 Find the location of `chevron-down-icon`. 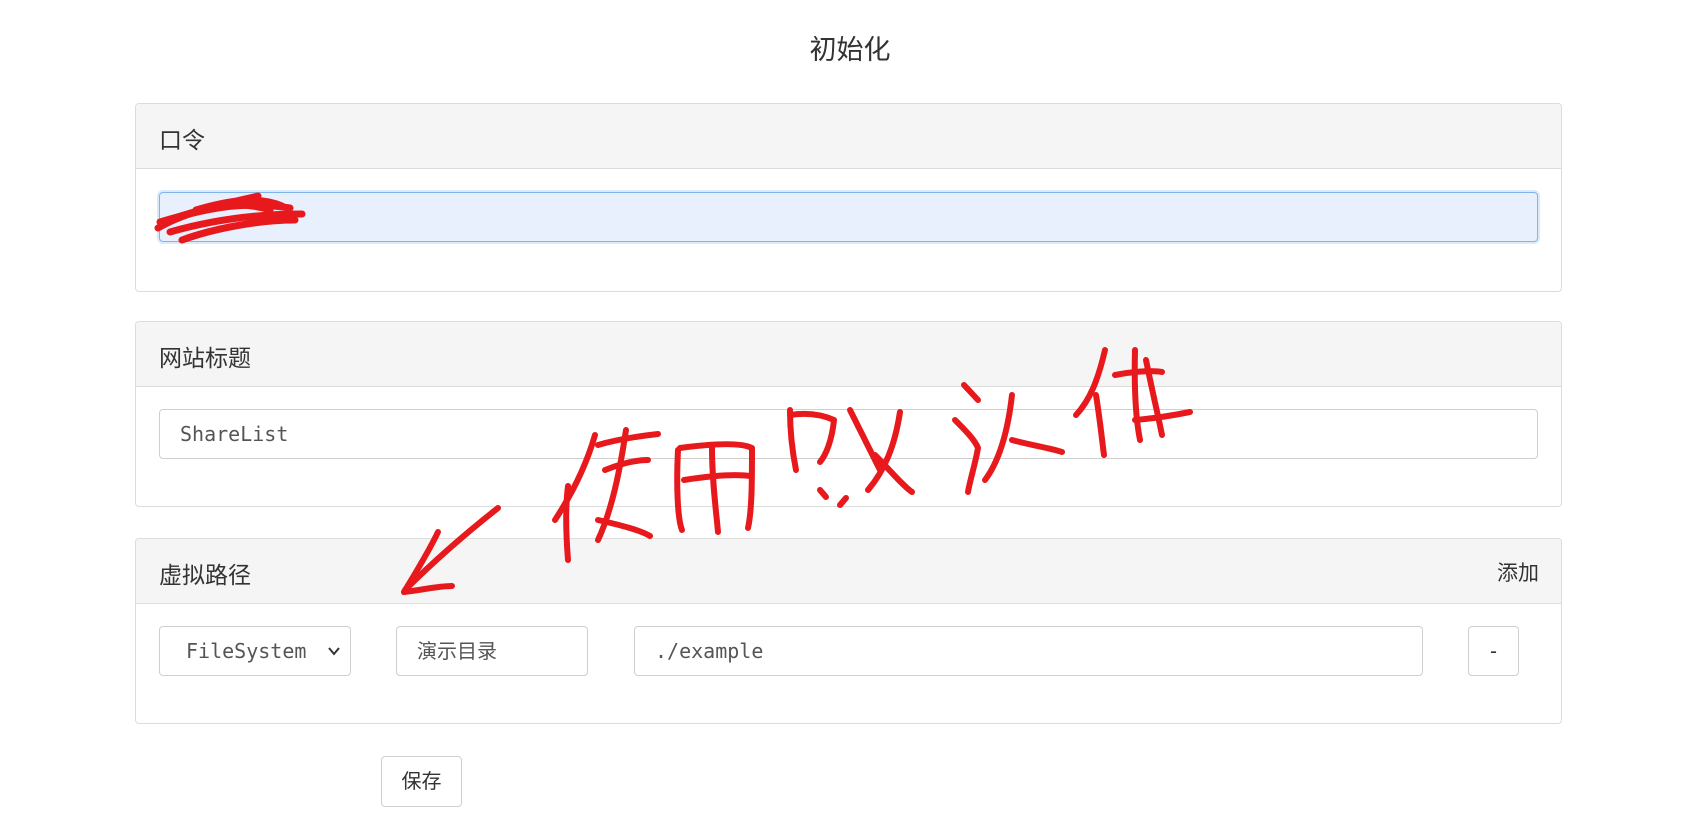

chevron-down-icon is located at coordinates (334, 651).